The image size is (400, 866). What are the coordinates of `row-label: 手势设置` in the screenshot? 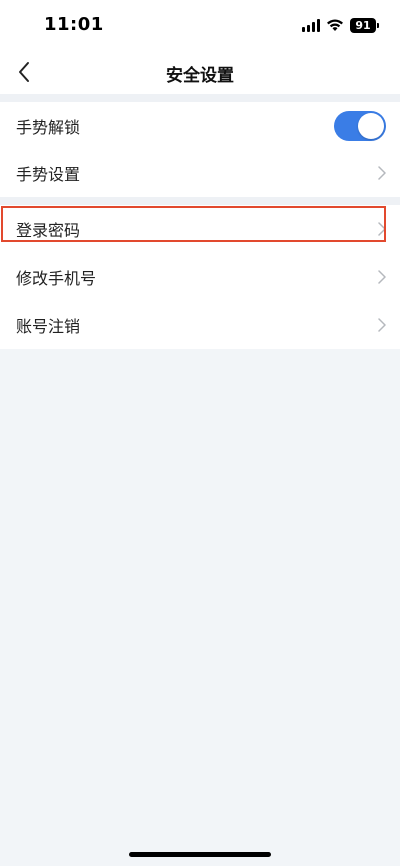 It's located at (48, 174).